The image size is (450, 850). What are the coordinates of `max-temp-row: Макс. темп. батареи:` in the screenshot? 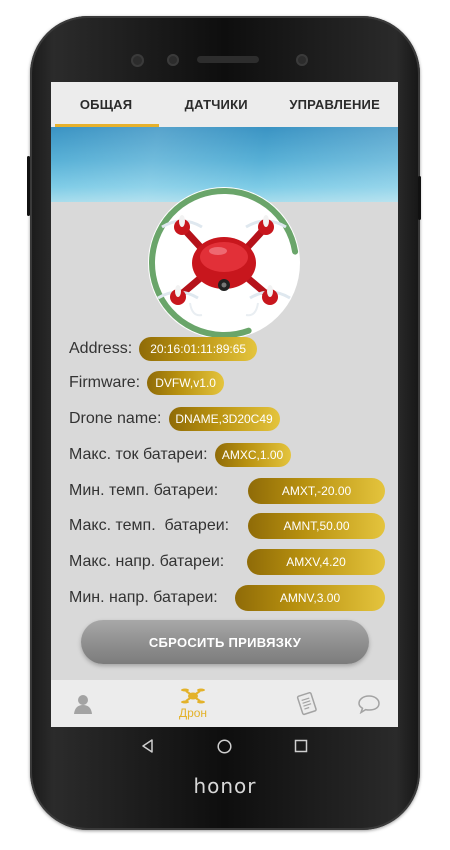 It's located at (152, 526).